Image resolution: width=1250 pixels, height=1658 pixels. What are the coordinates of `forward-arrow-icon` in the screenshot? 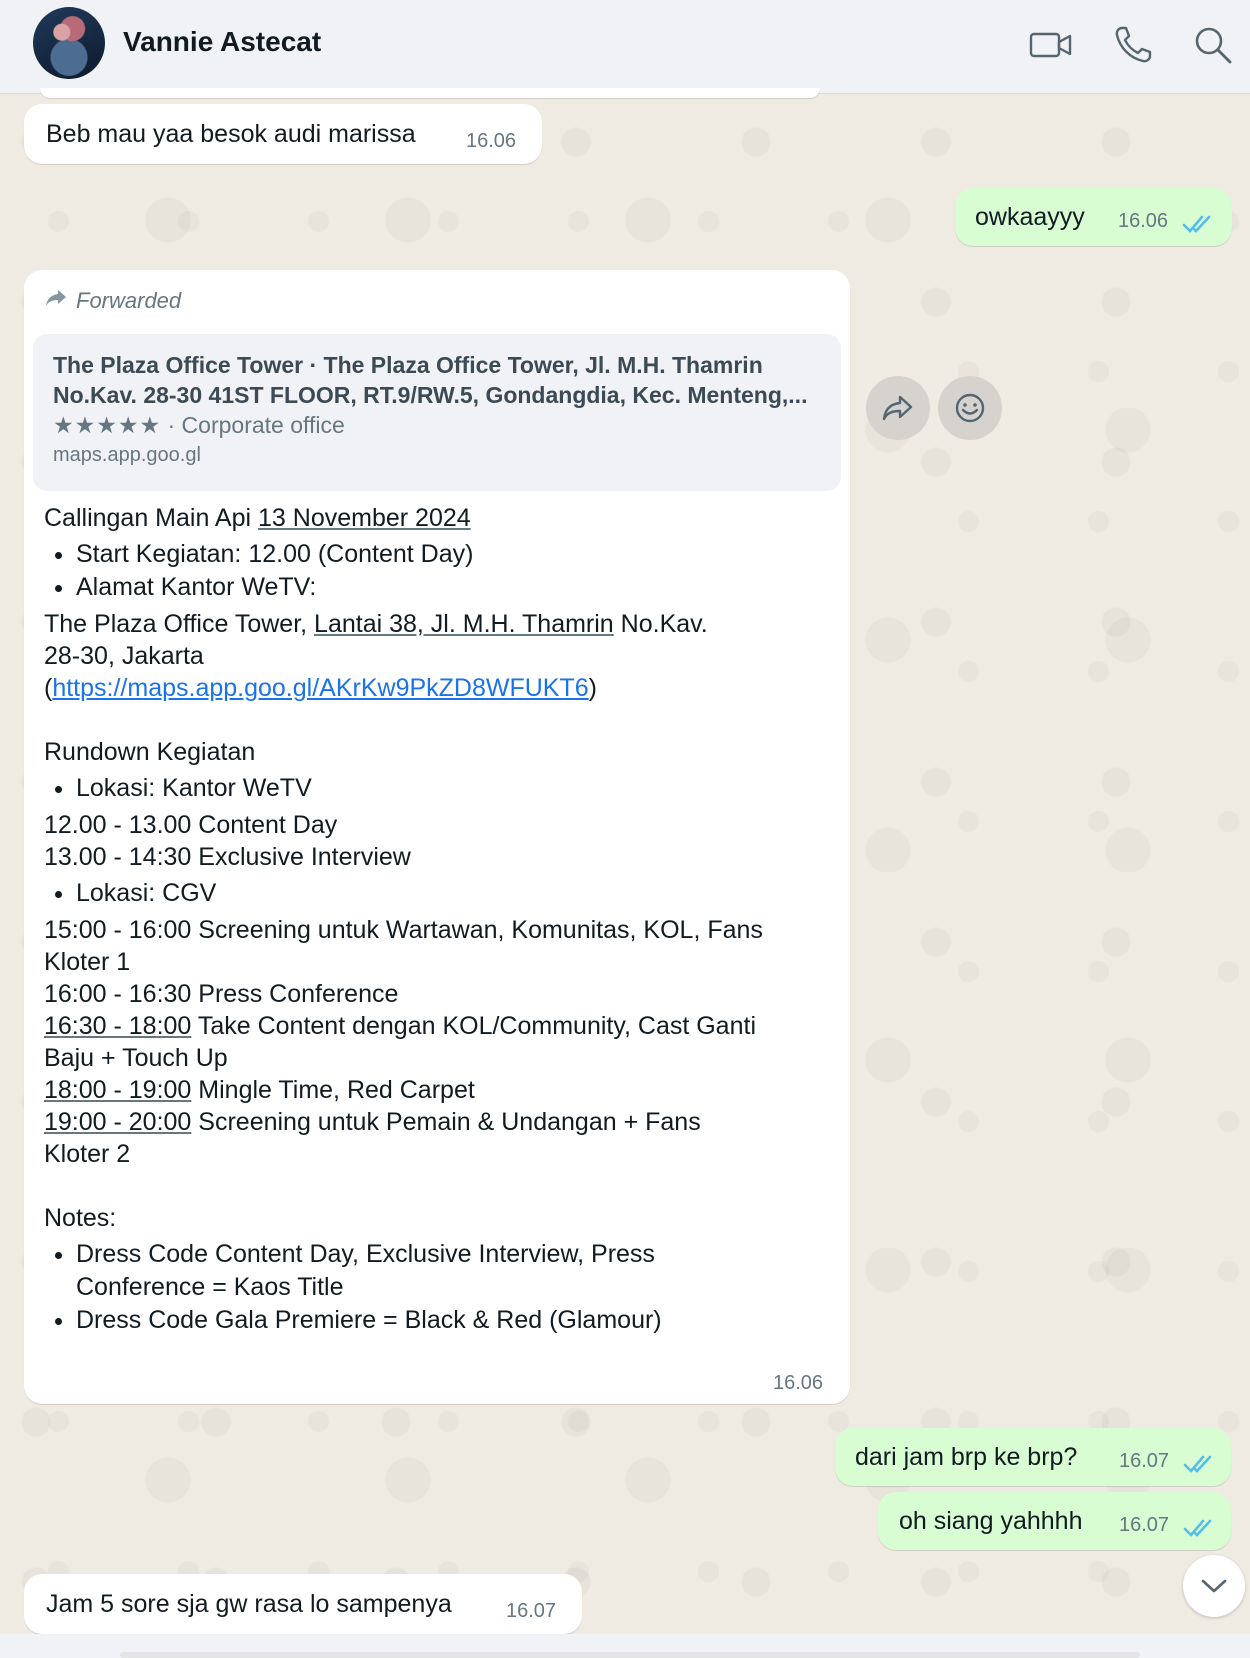 It's located at (56, 301).